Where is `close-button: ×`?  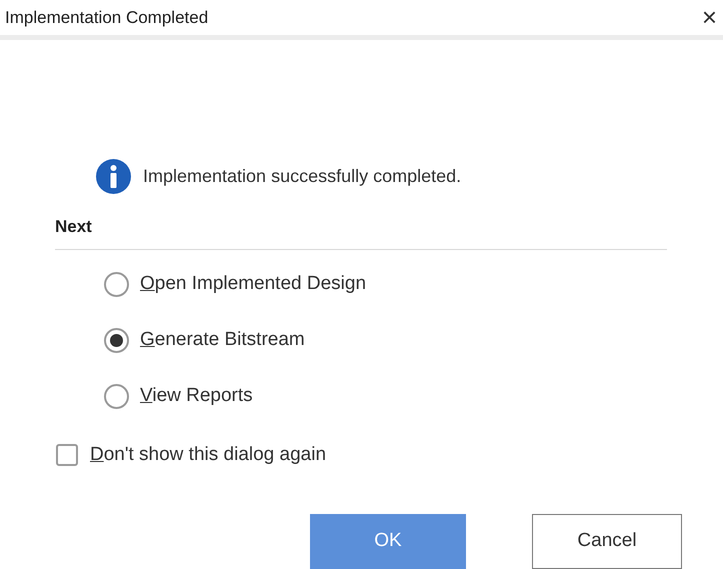
close-button: × is located at coordinates (709, 17).